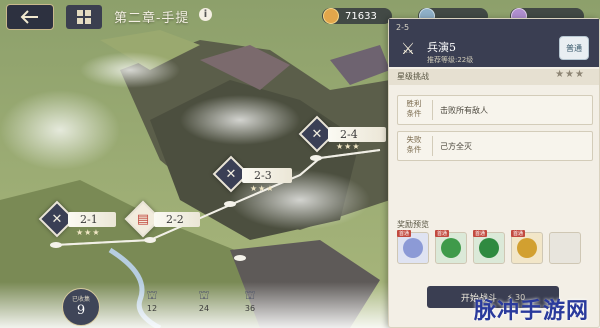 The width and height of the screenshot is (600, 328). I want to click on currency-coin: 71633, so click(357, 16).